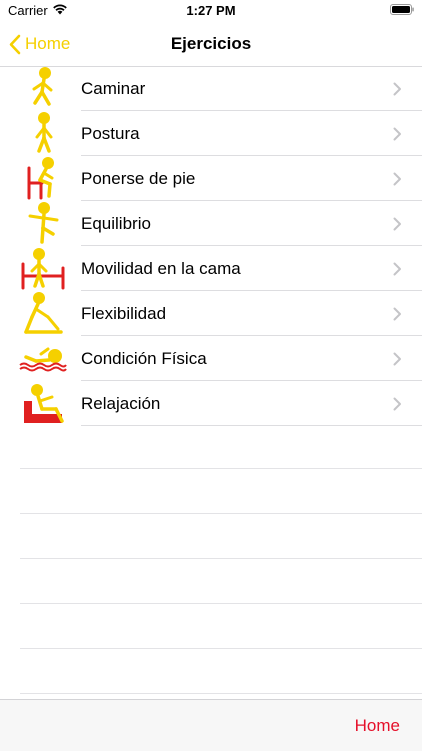 The image size is (422, 751). I want to click on list-item-ponerse-de-pie: Ponerse de pie, so click(211, 178).